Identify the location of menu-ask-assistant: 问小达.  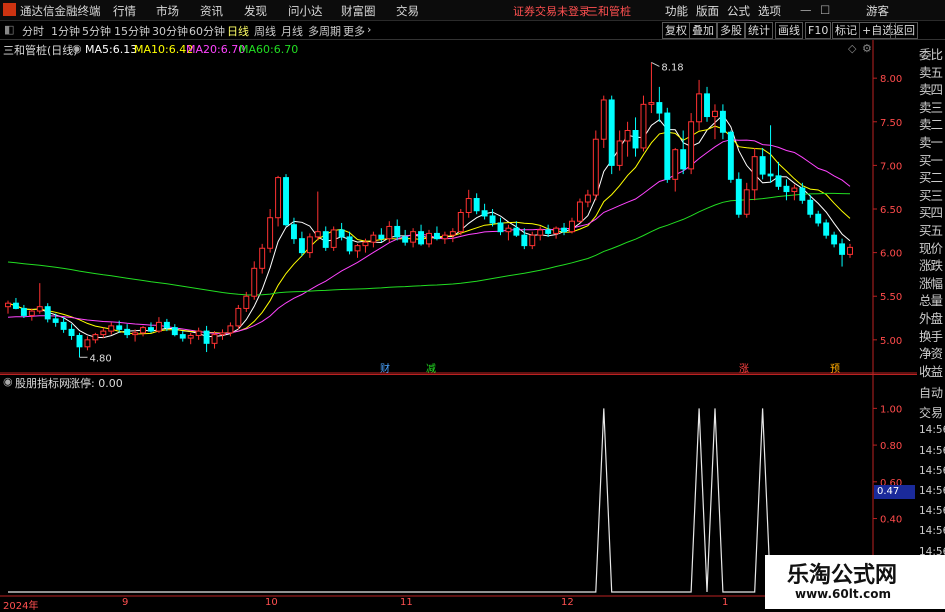
(305, 11).